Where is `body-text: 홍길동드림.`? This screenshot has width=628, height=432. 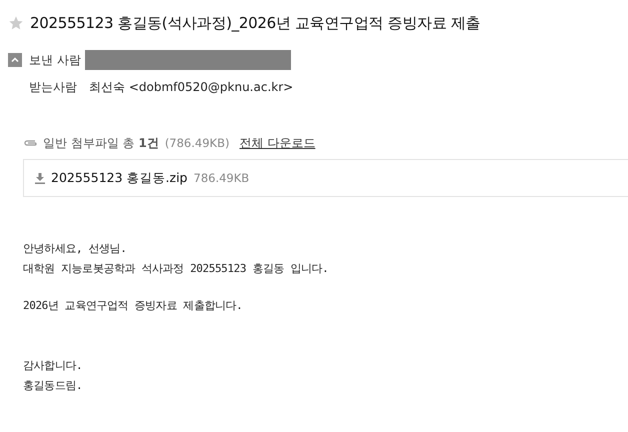
body-text: 홍길동드림. is located at coordinates (53, 386).